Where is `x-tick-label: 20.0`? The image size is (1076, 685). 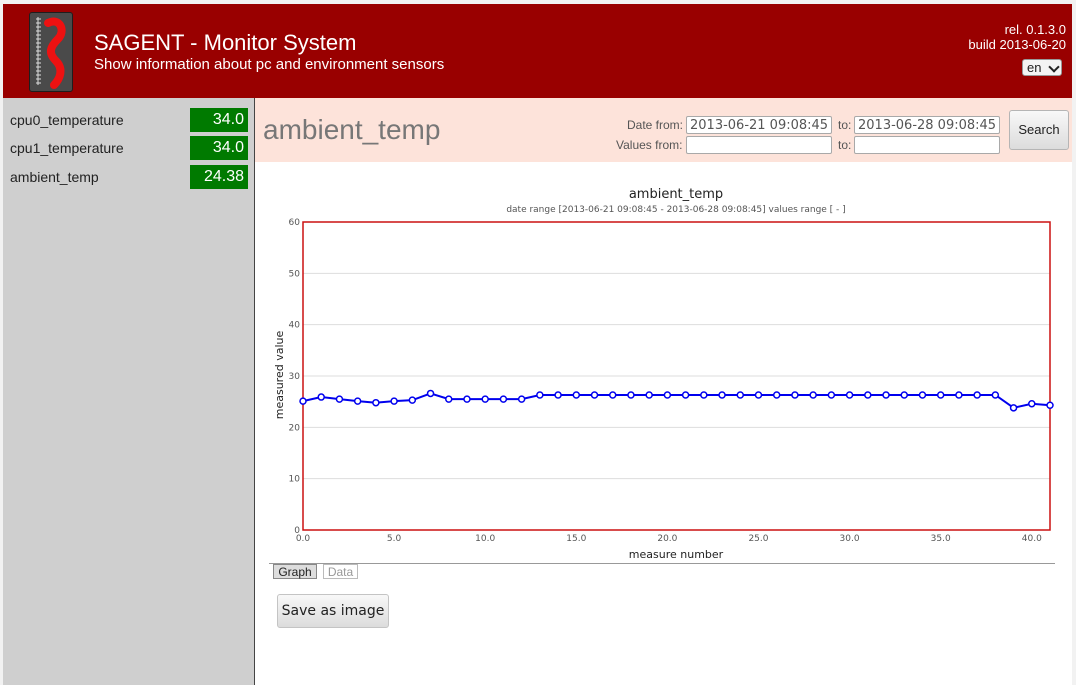 x-tick-label: 20.0 is located at coordinates (667, 539).